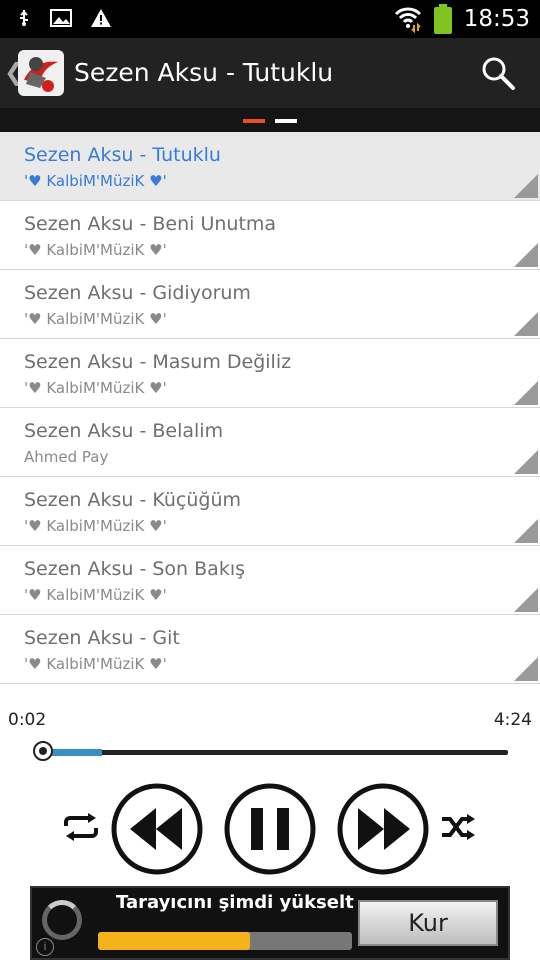  I want to click on ad-progress-bar, so click(225, 941).